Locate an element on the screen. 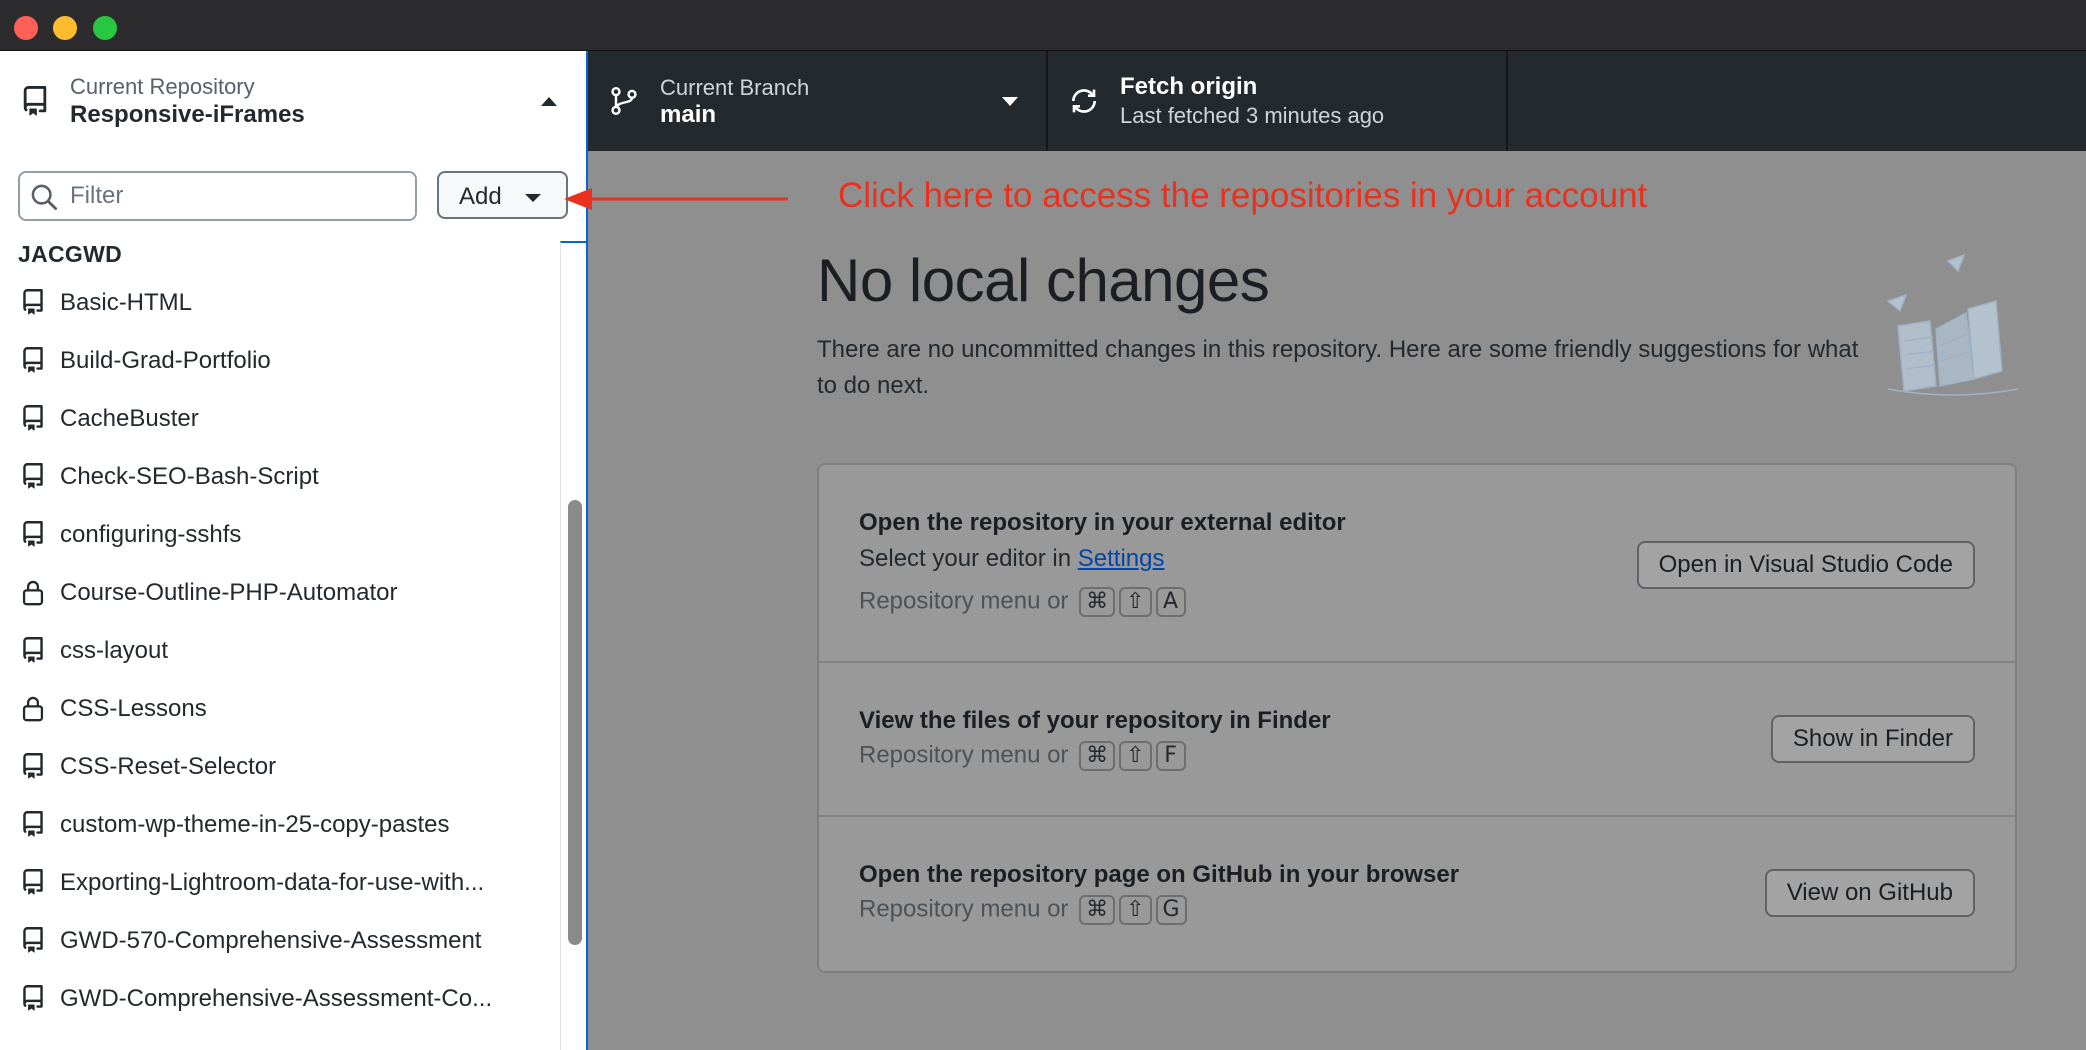  repository-list-item: Check-SEO-Bash-Script is located at coordinates (280, 478).